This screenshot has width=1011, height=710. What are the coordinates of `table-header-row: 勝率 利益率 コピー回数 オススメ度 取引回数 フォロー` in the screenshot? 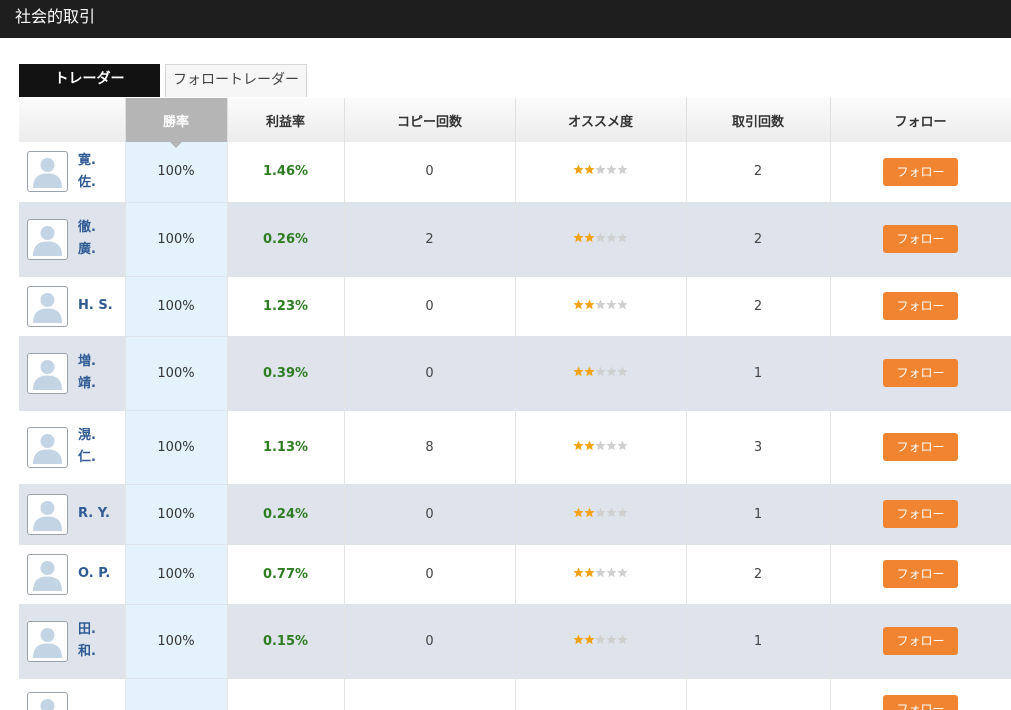 It's located at (515, 123).